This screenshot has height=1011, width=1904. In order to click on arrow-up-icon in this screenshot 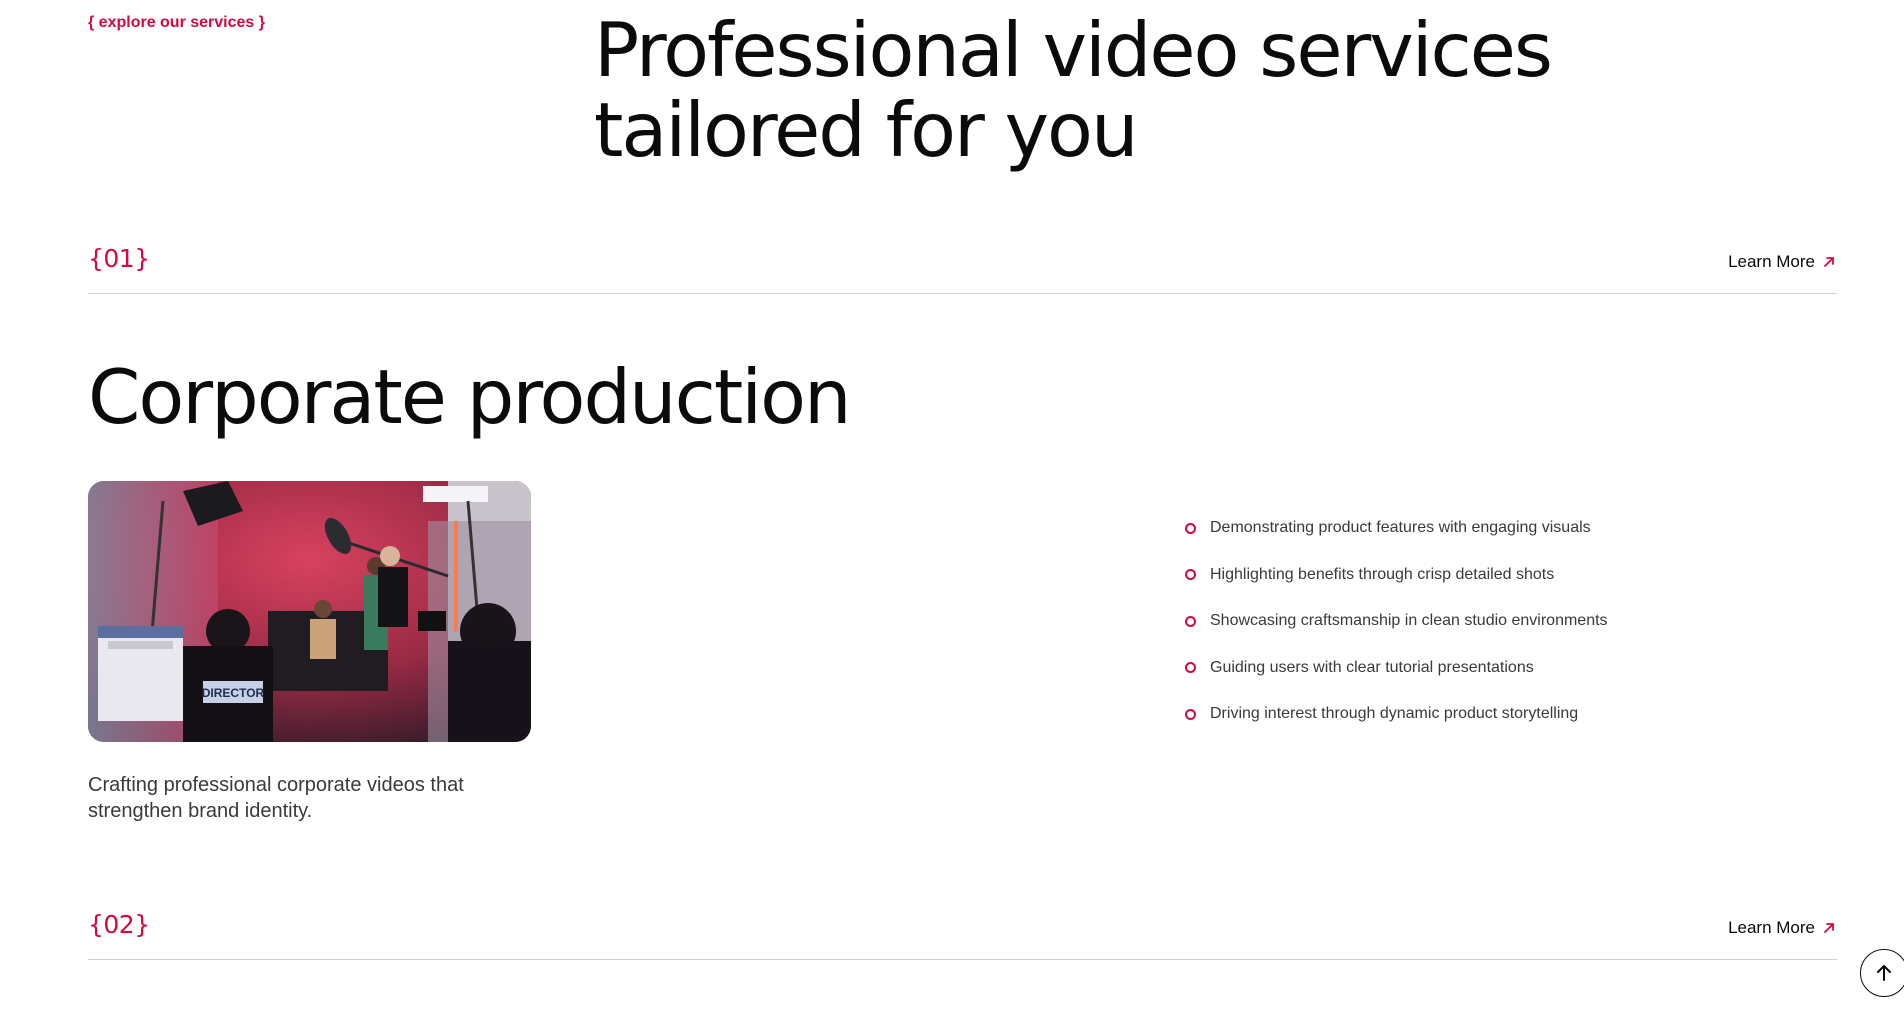, I will do `click(1884, 973)`.